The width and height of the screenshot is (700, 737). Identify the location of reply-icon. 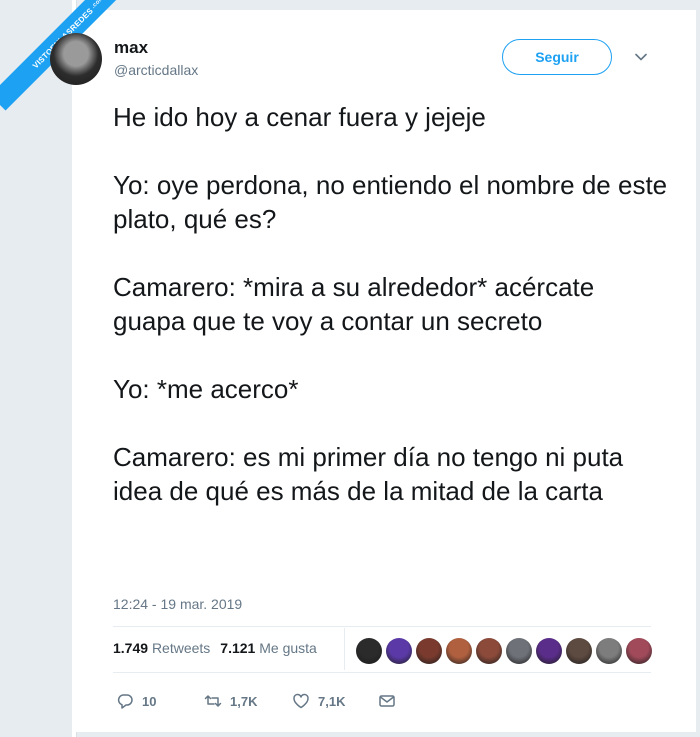
(125, 701).